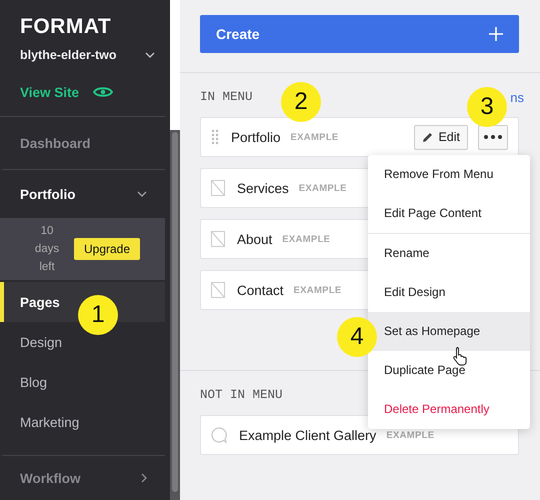  I want to click on create-button: Create, so click(359, 34).